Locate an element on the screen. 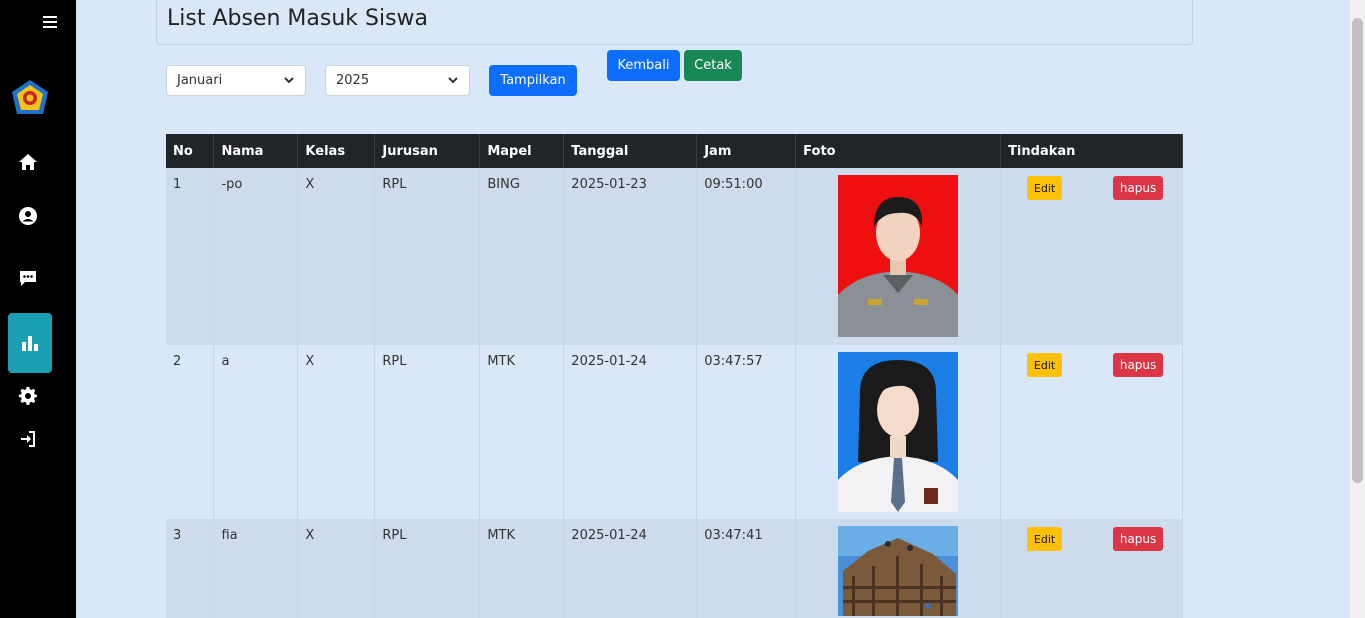 This screenshot has width=1365, height=618. page-scrollbar is located at coordinates (1357, 309).